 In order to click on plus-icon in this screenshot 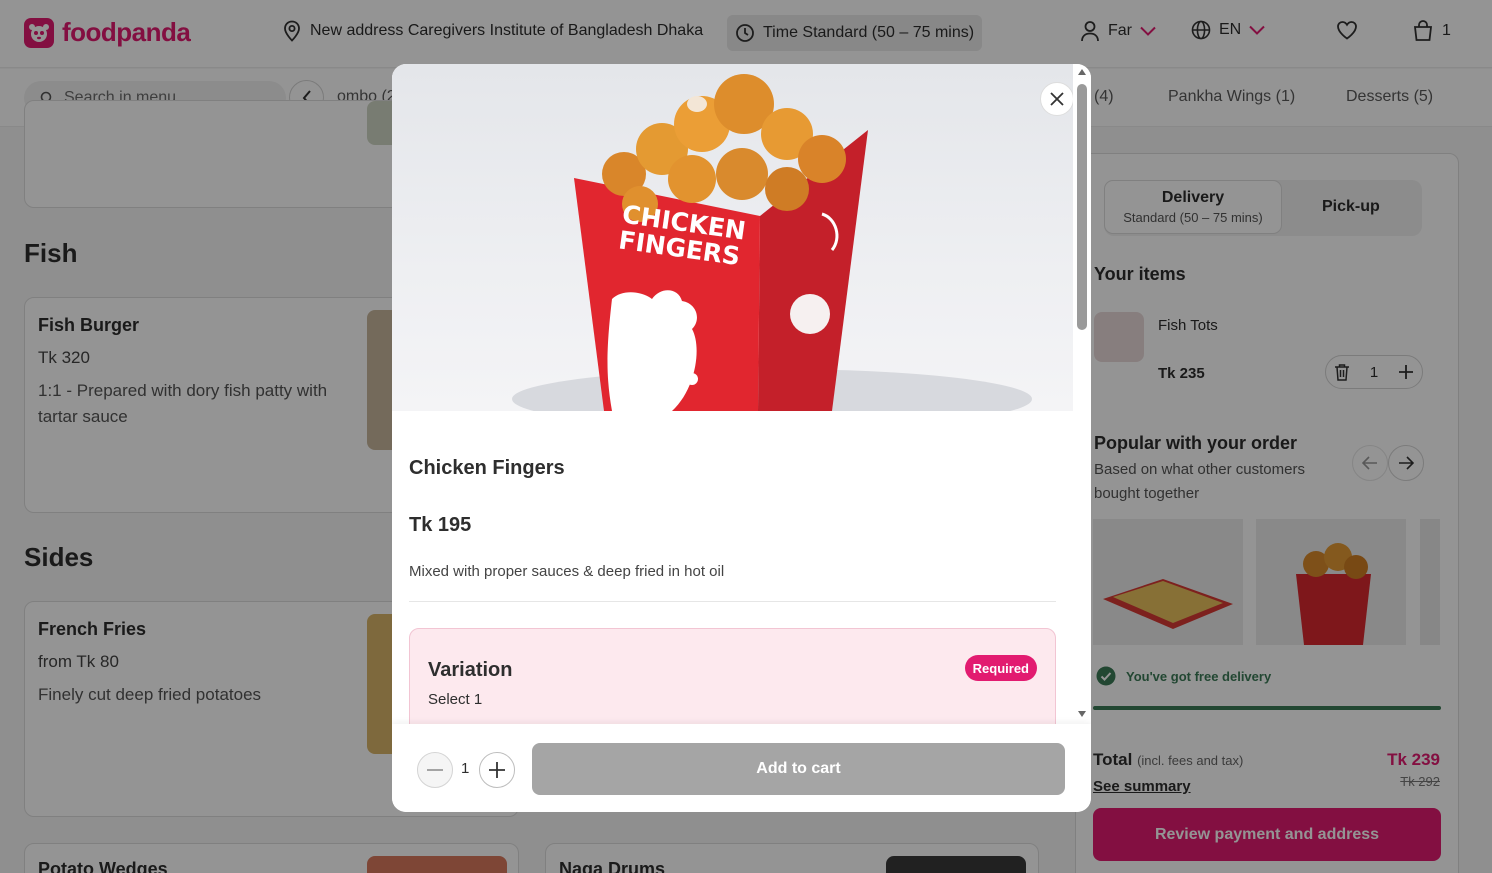, I will do `click(497, 770)`.